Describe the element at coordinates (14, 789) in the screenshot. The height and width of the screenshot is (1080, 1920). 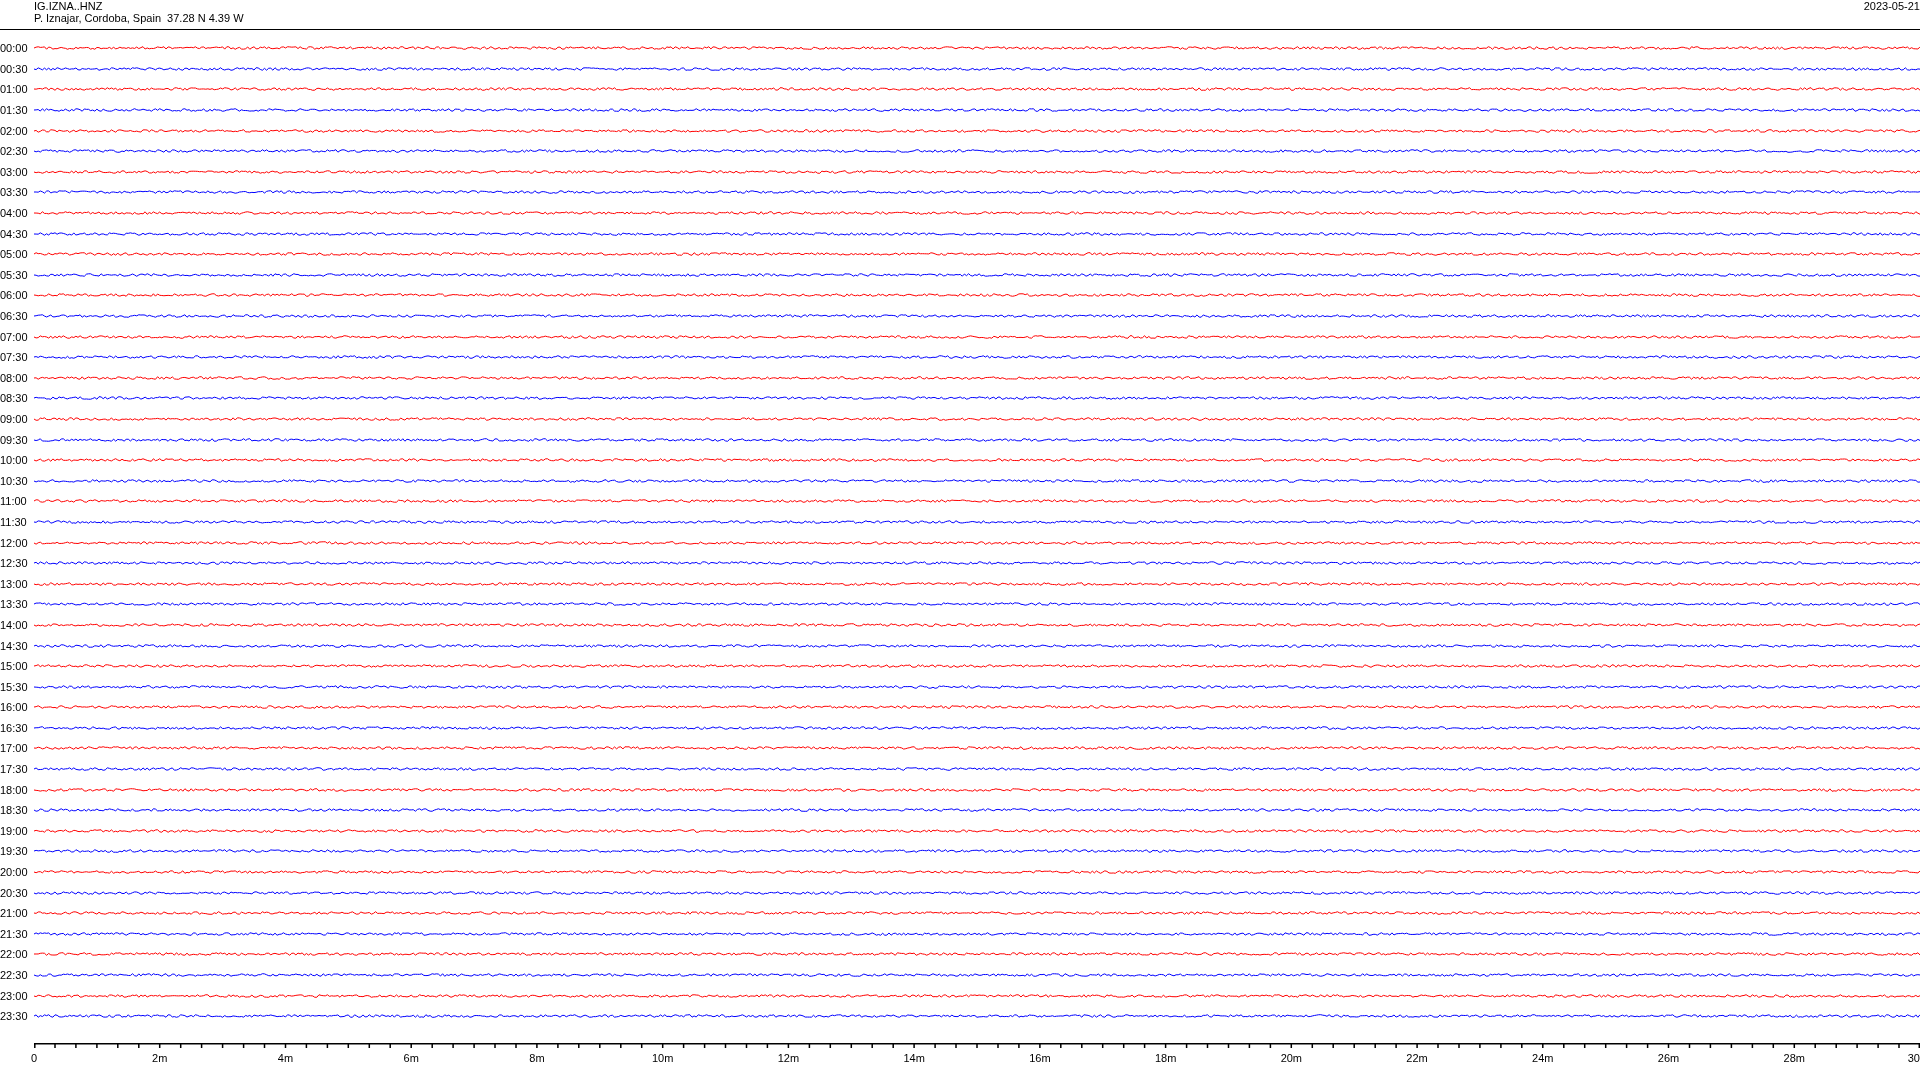
I see `time-label: 18:00` at that location.